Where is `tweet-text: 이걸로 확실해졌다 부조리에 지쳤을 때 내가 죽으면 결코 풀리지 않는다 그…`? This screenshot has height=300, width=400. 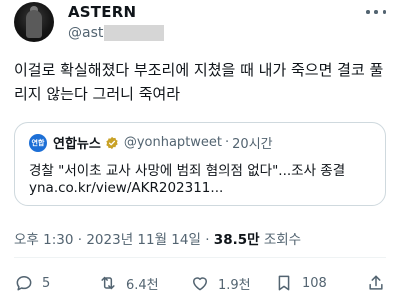 tweet-text: 이걸로 확실해졌다 부조리에 지쳤을 때 내가 죽으면 결코 풀리지 않는다 그… is located at coordinates (199, 82).